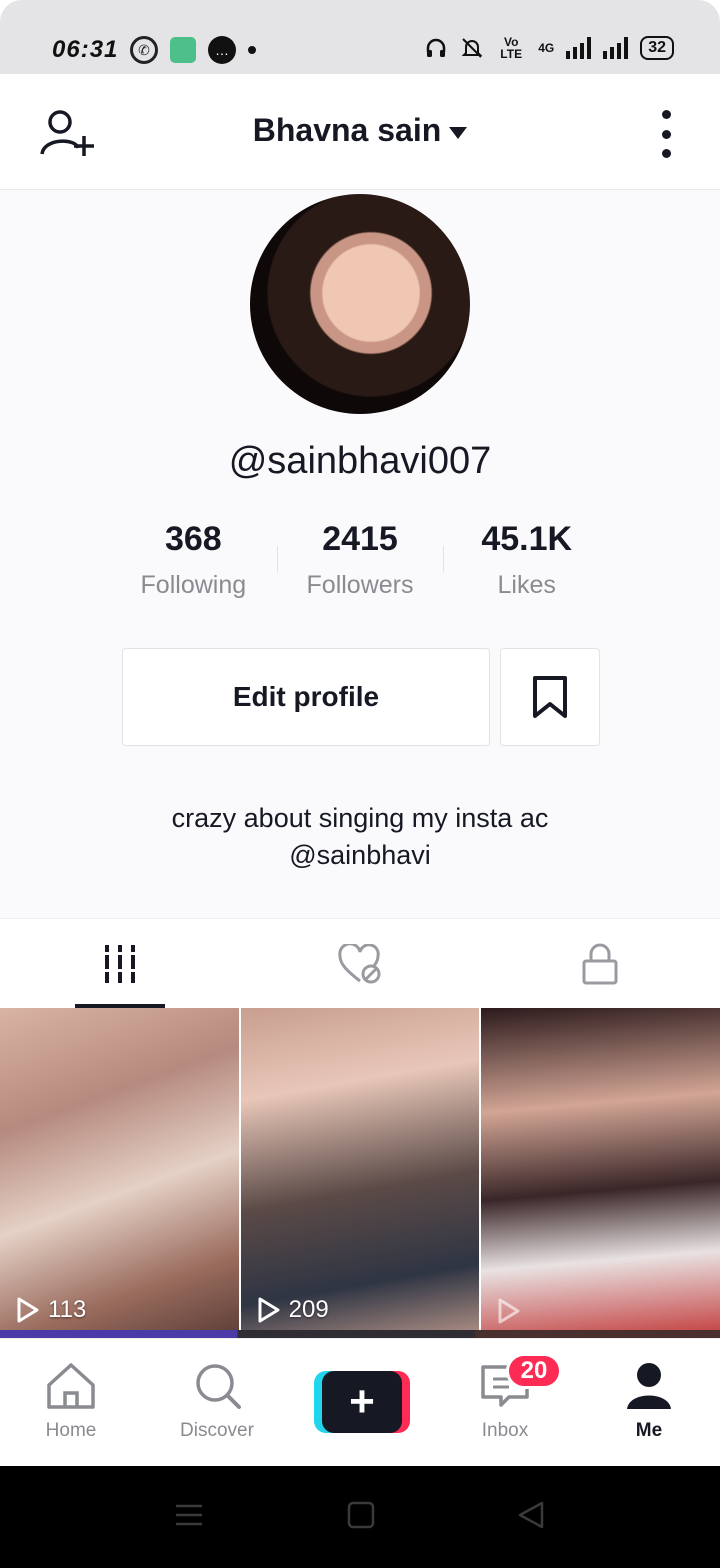  I want to click on tab-private, so click(600, 963).